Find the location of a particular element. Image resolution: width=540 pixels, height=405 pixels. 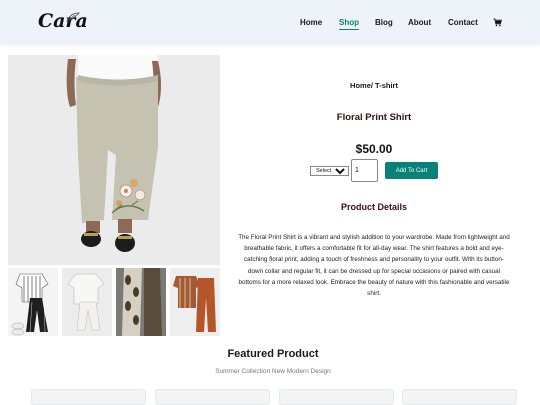

main-nav: Home Shop Blog About Contact is located at coordinates (270, 25).